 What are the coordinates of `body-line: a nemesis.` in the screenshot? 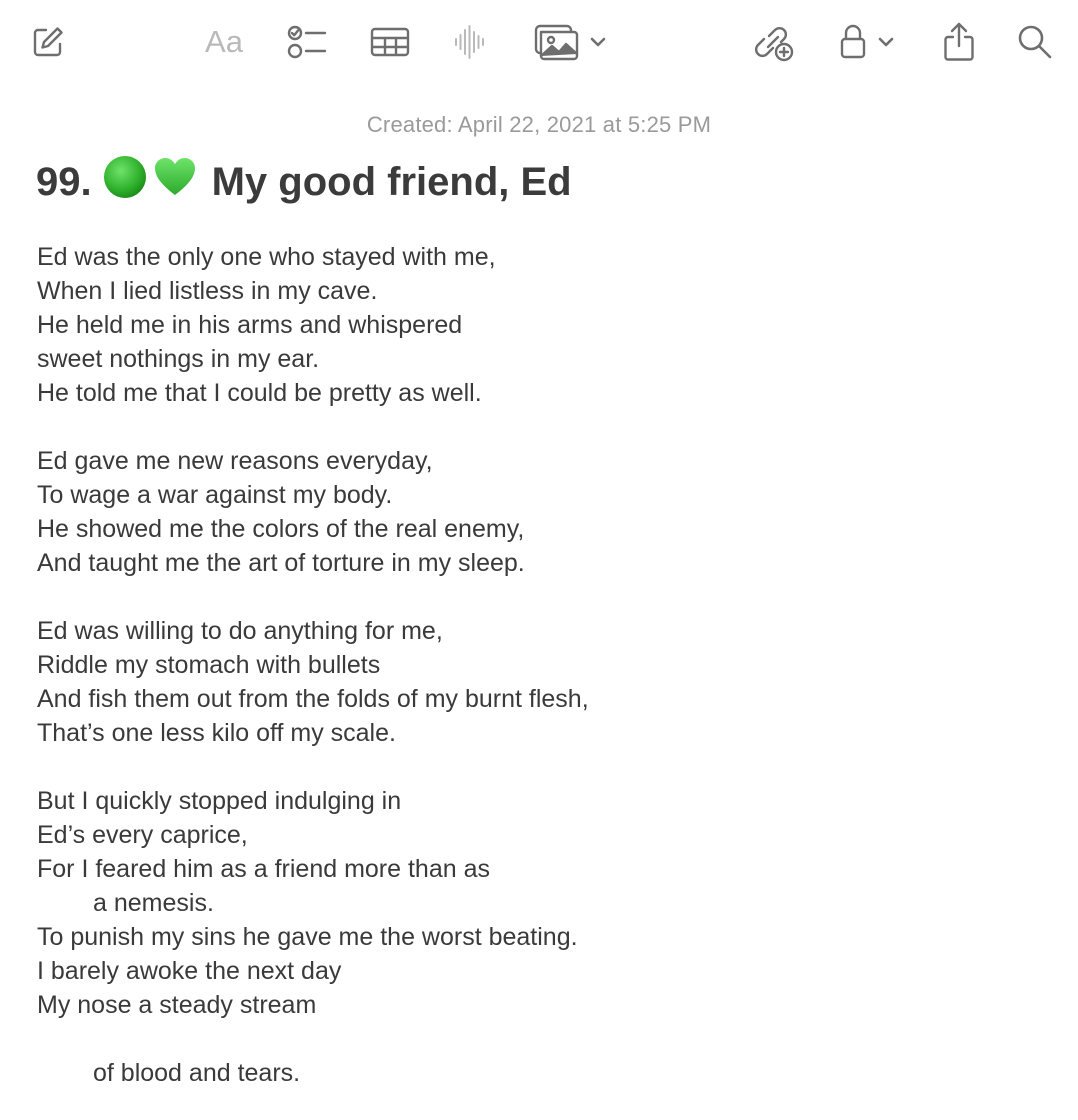 It's located at (153, 903).